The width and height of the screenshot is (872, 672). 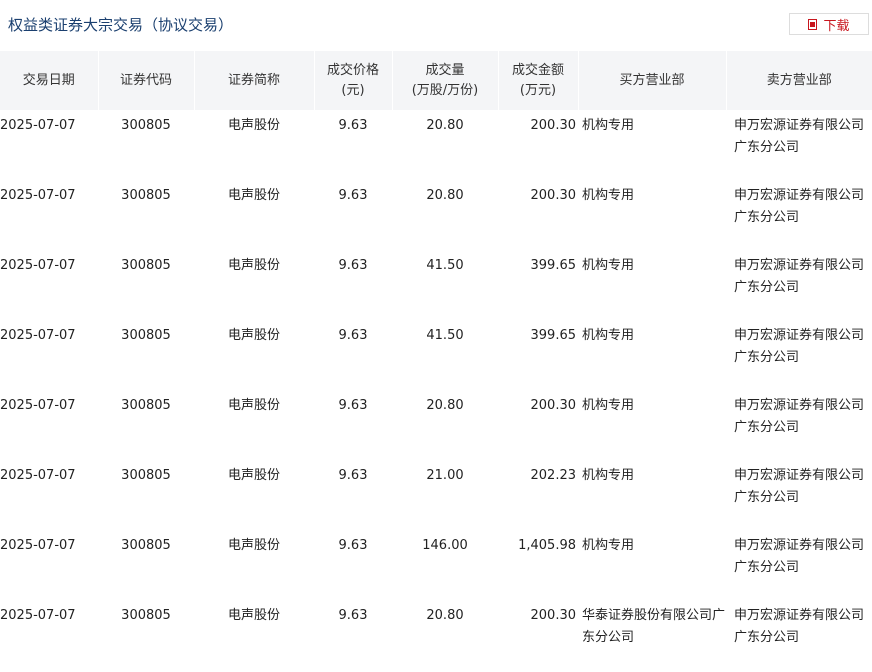 I want to click on column-header-label: 成交金额, so click(x=537, y=70).